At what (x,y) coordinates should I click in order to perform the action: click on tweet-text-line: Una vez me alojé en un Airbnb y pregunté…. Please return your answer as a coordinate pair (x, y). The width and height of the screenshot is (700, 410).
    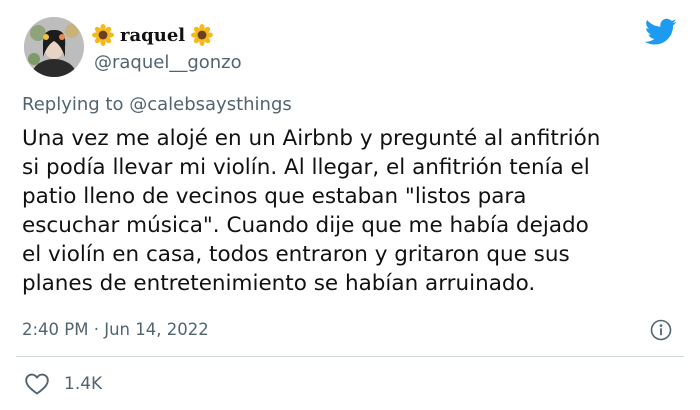
    Looking at the image, I should click on (311, 138).